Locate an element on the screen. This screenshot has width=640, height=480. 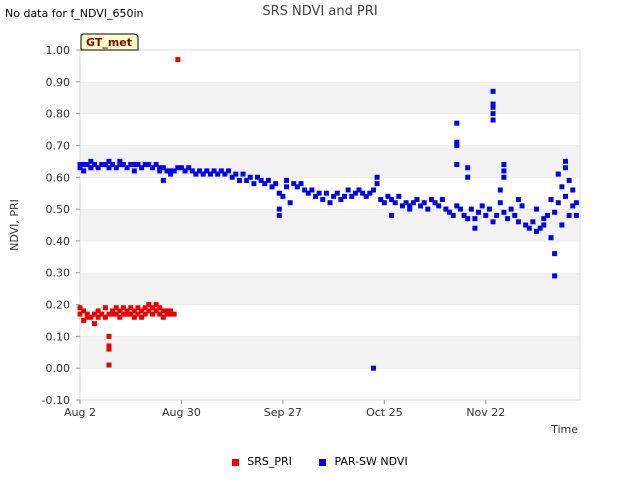
badge-label: GT_met is located at coordinates (109, 42).